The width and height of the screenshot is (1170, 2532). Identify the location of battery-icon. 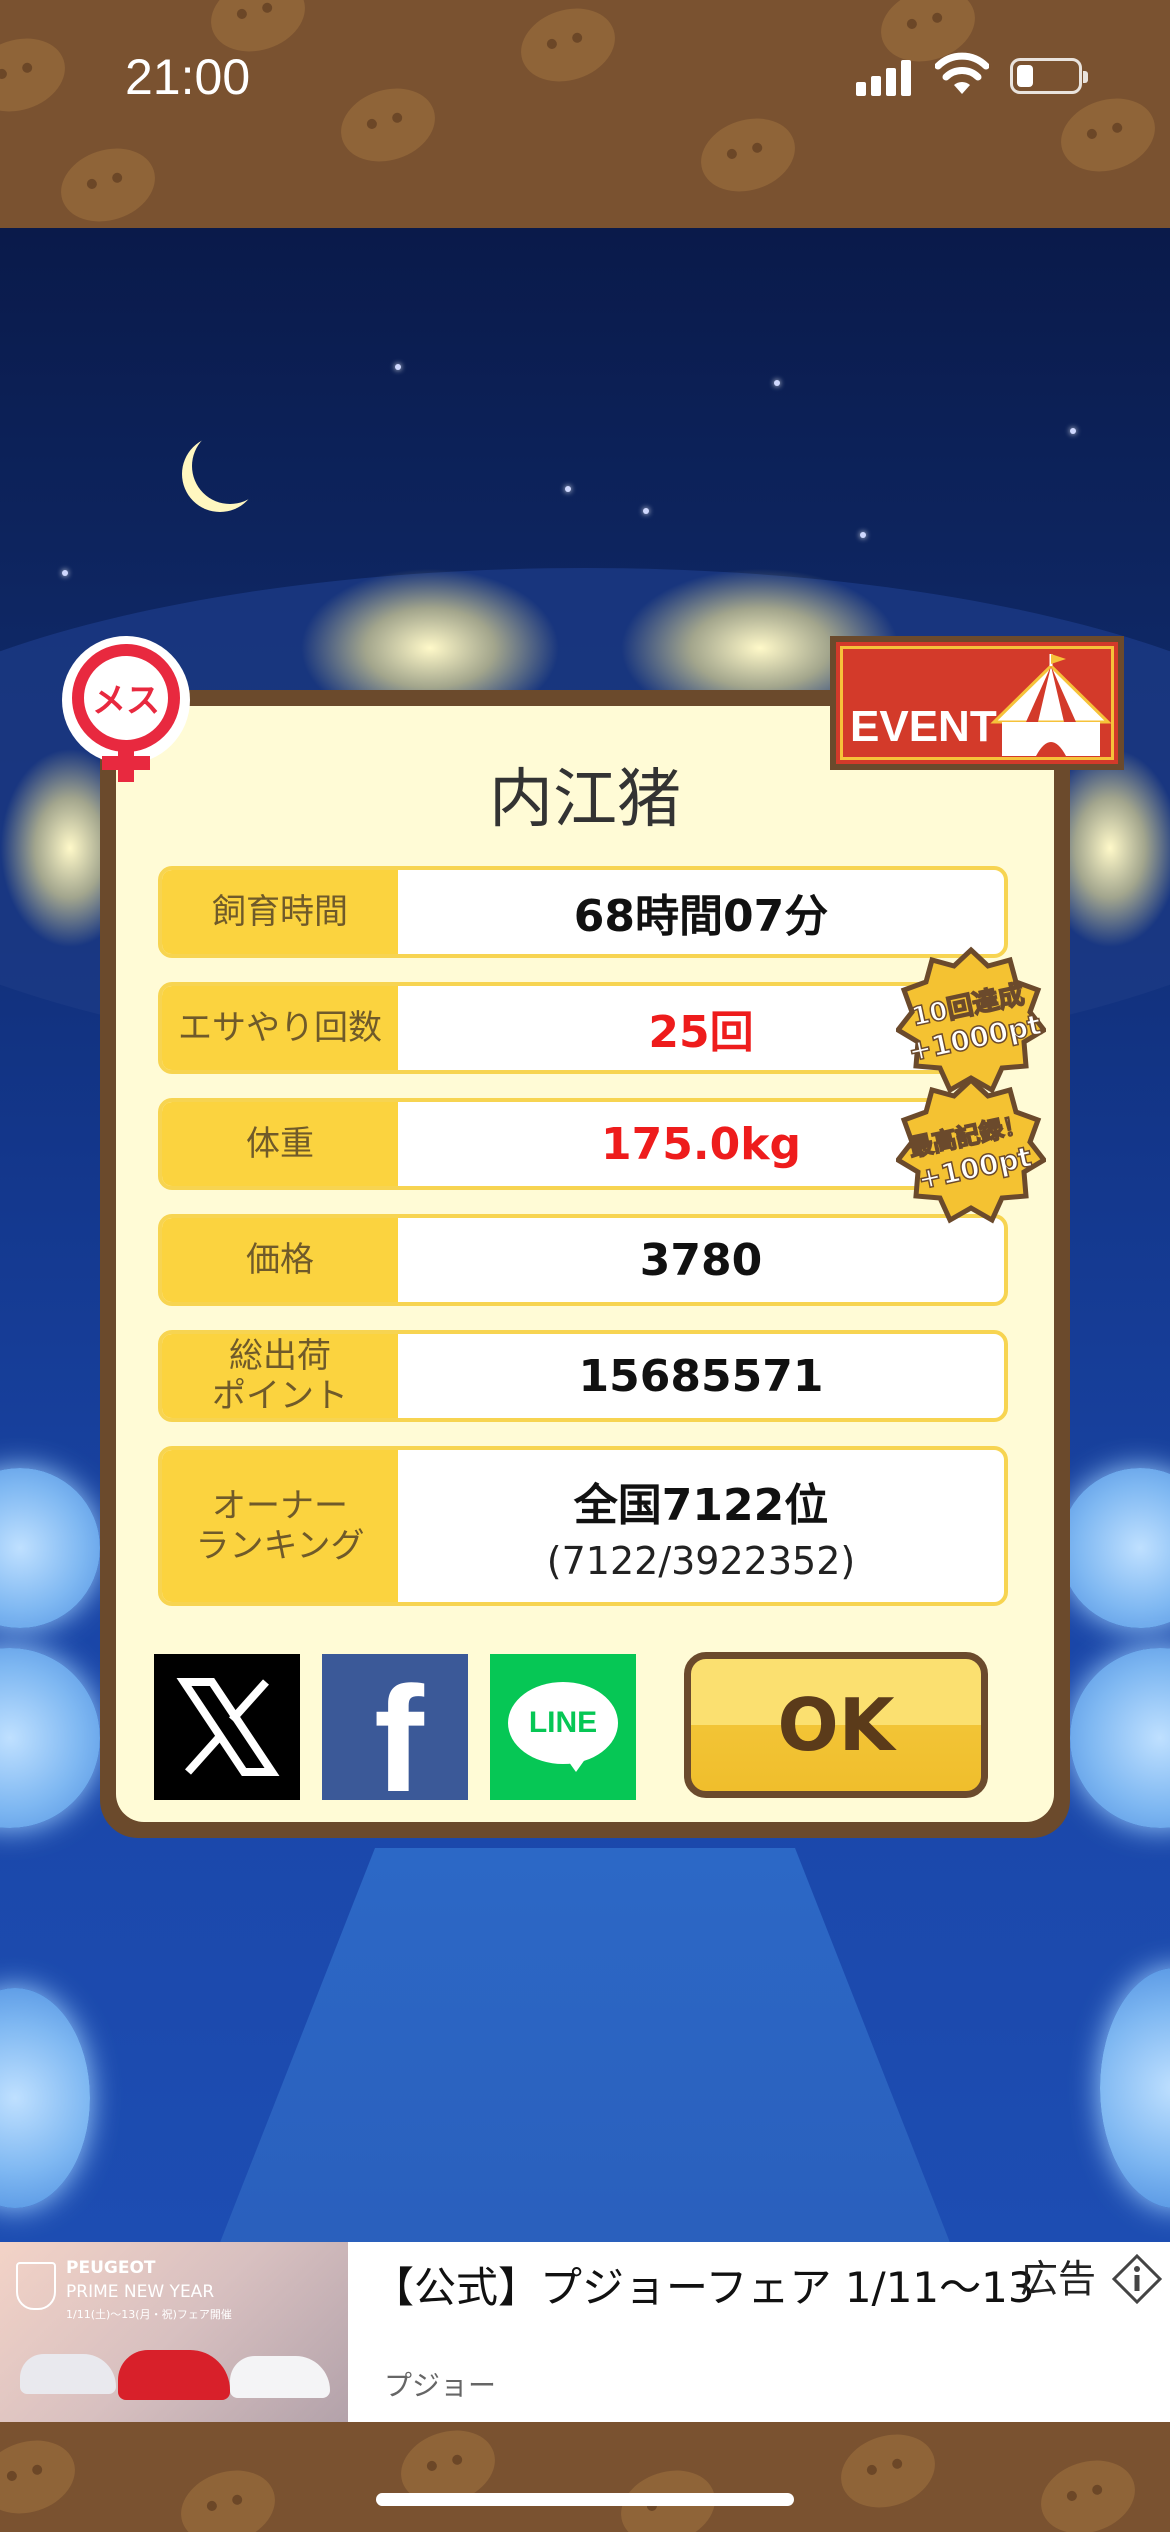
(1049, 76).